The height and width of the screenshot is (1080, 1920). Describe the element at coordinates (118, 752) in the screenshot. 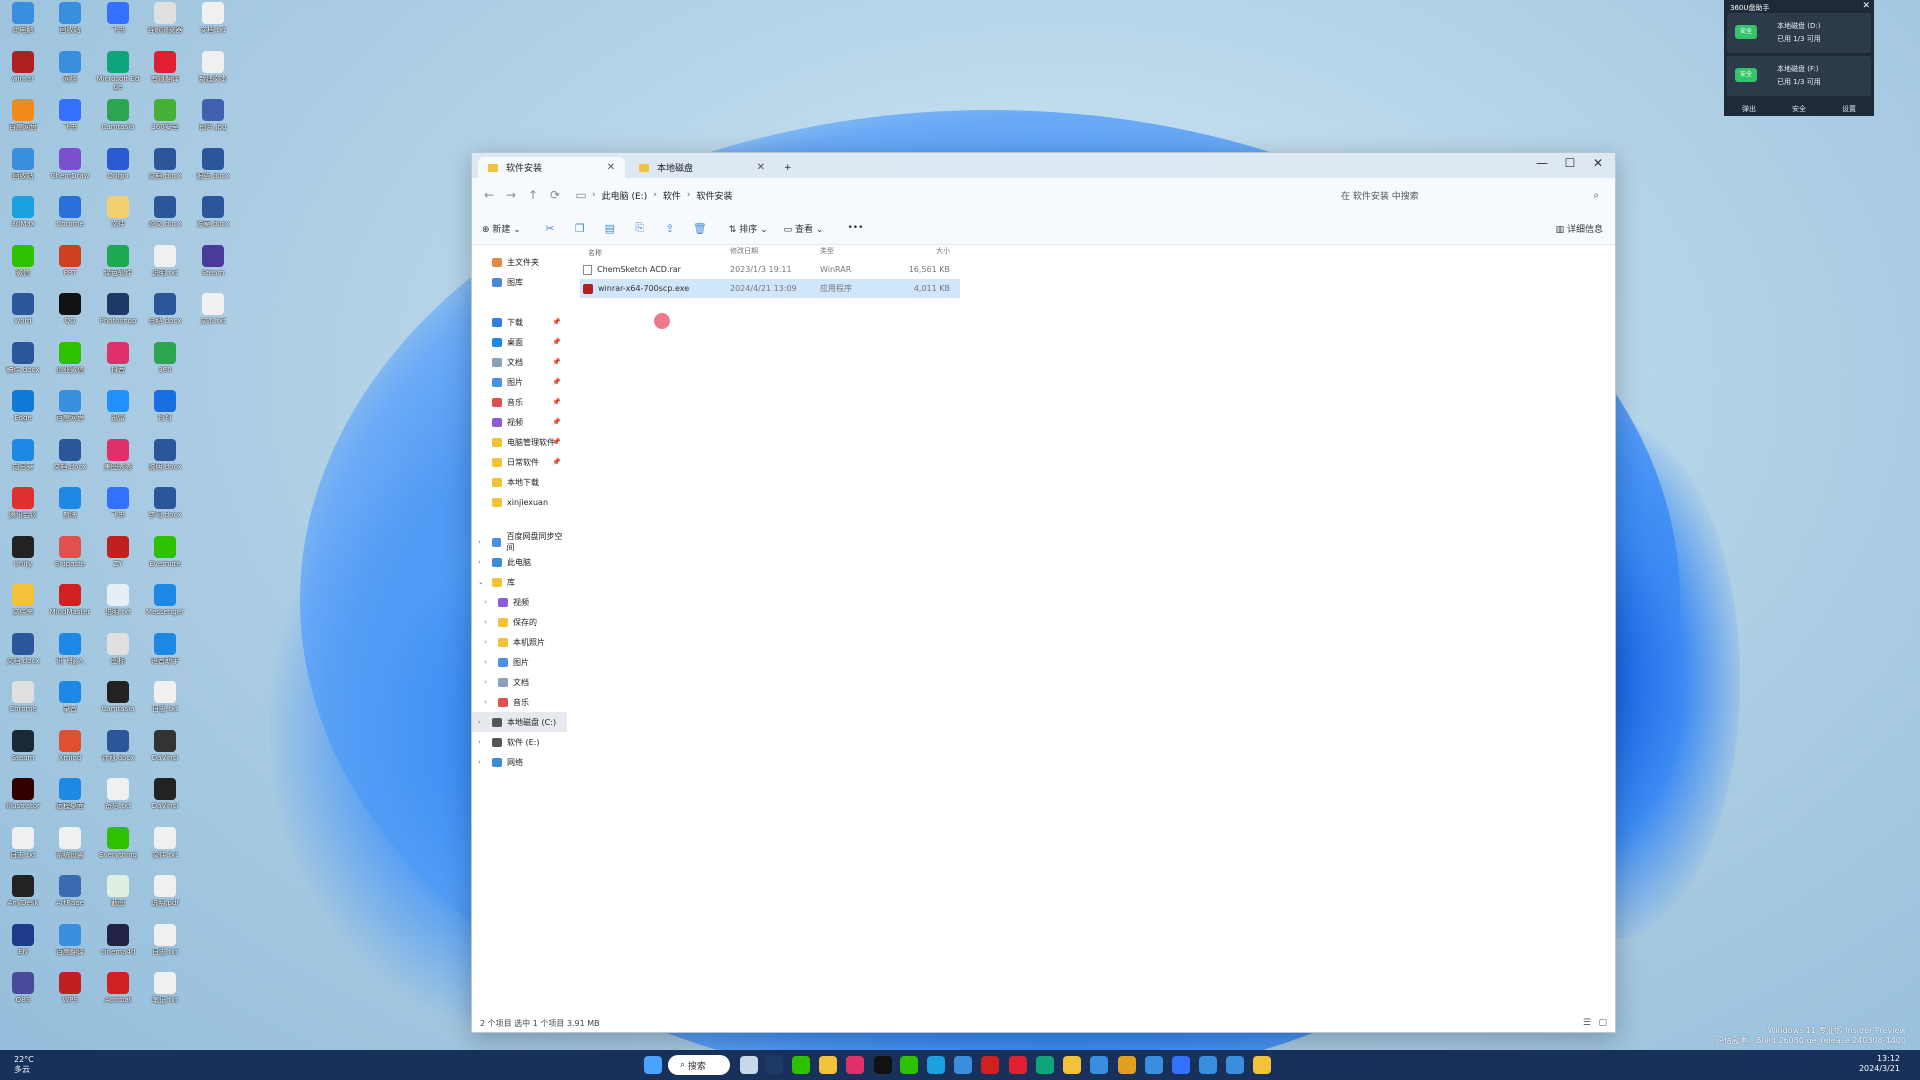

I see `desktop-icon: 计划.docx` at that location.